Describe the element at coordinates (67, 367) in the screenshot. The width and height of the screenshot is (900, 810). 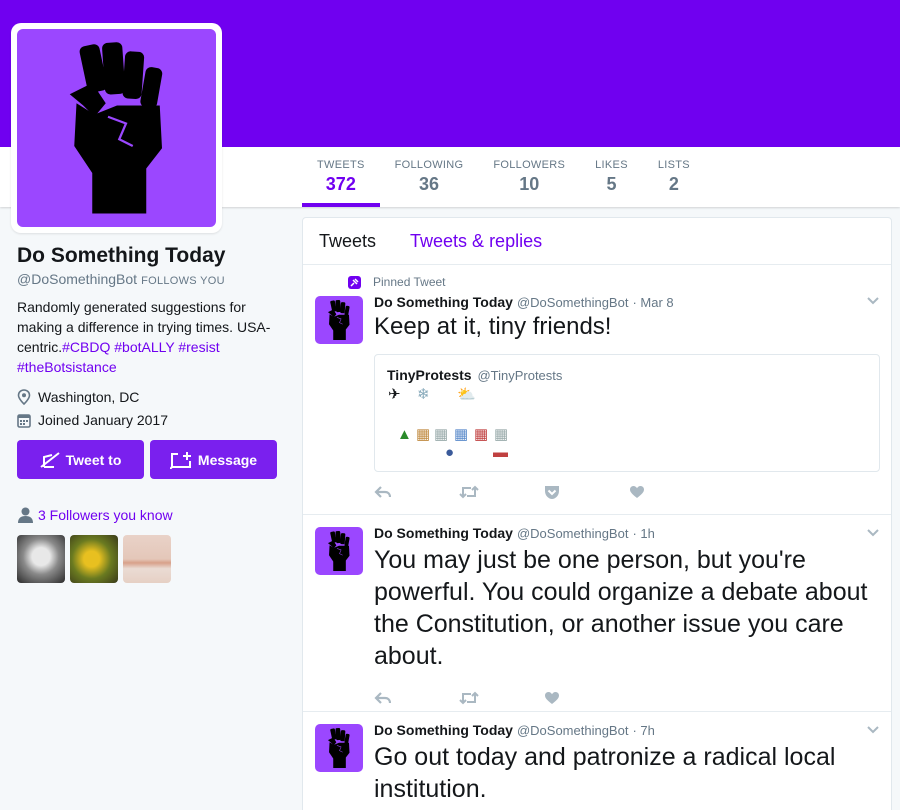
I see `bio-hashtag: #theBotsistance` at that location.